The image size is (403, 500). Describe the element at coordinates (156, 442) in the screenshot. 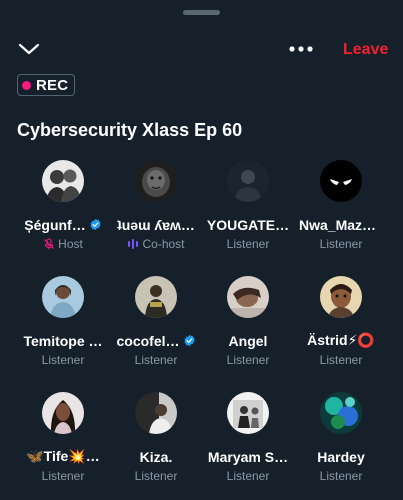

I see `participant-card: Kiza. Listener` at that location.